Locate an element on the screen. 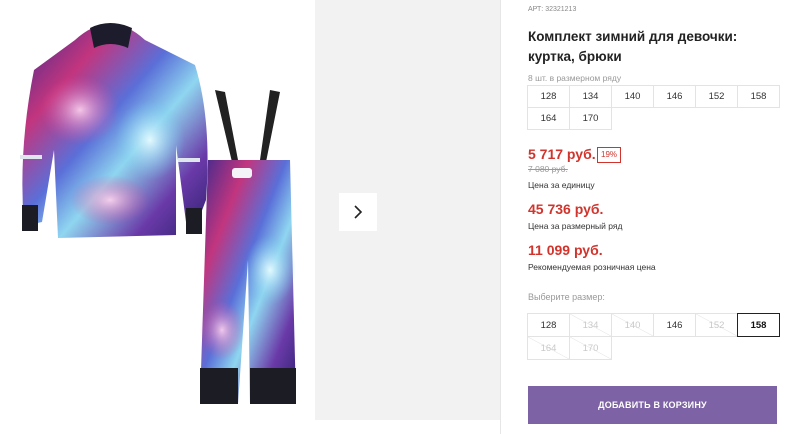 Image resolution: width=800 pixels, height=434 pixels. size-picker: 128 134 140 146 152 158 164 170 is located at coordinates (653, 336).